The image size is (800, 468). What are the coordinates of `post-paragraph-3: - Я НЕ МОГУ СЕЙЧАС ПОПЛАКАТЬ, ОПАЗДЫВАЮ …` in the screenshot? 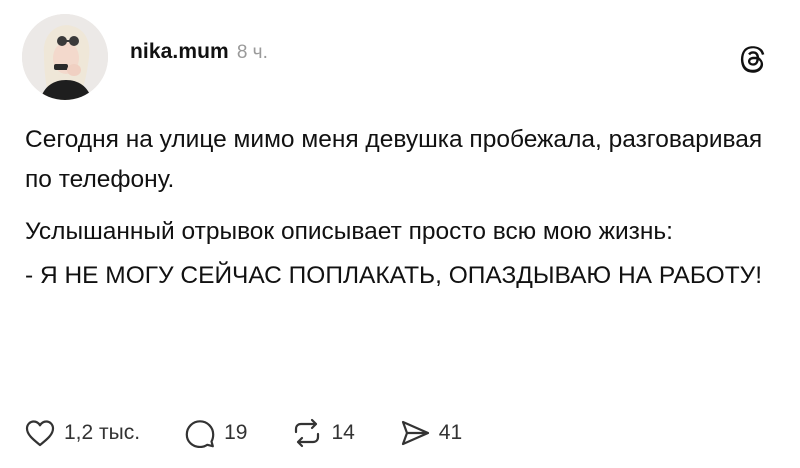 It's located at (394, 275).